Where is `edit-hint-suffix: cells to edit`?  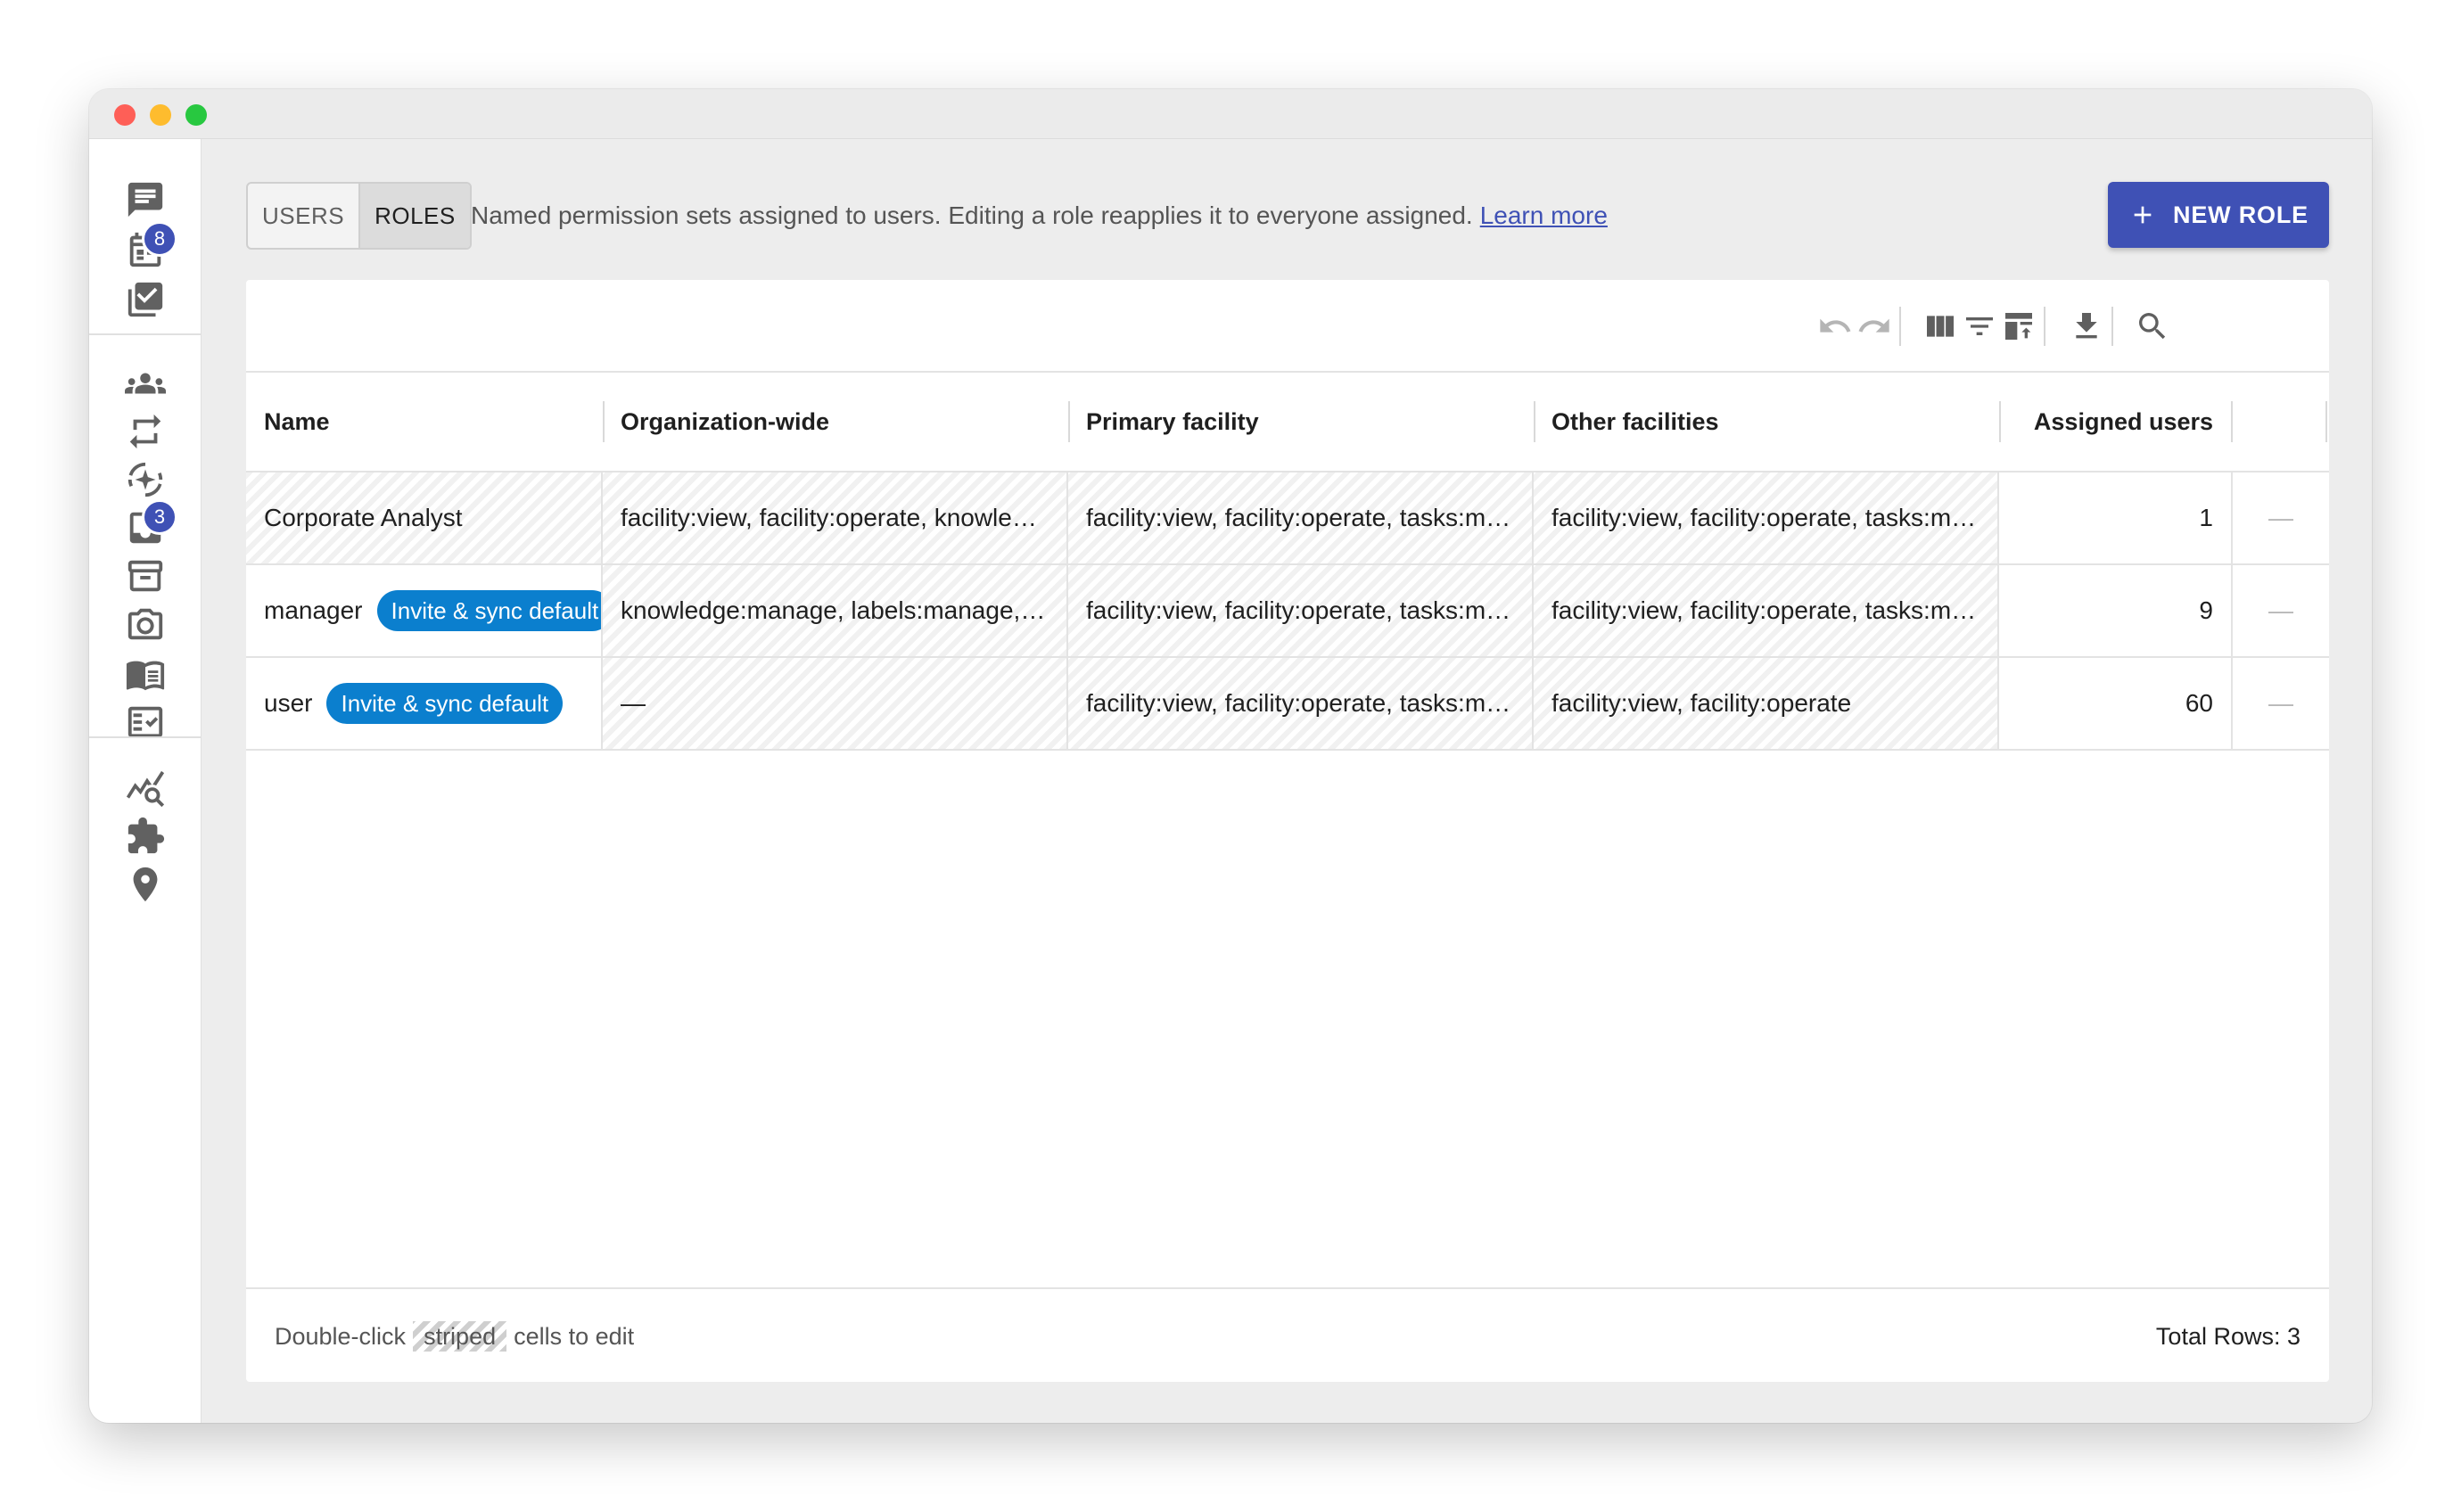
edit-hint-suffix: cells to edit is located at coordinates (574, 1336).